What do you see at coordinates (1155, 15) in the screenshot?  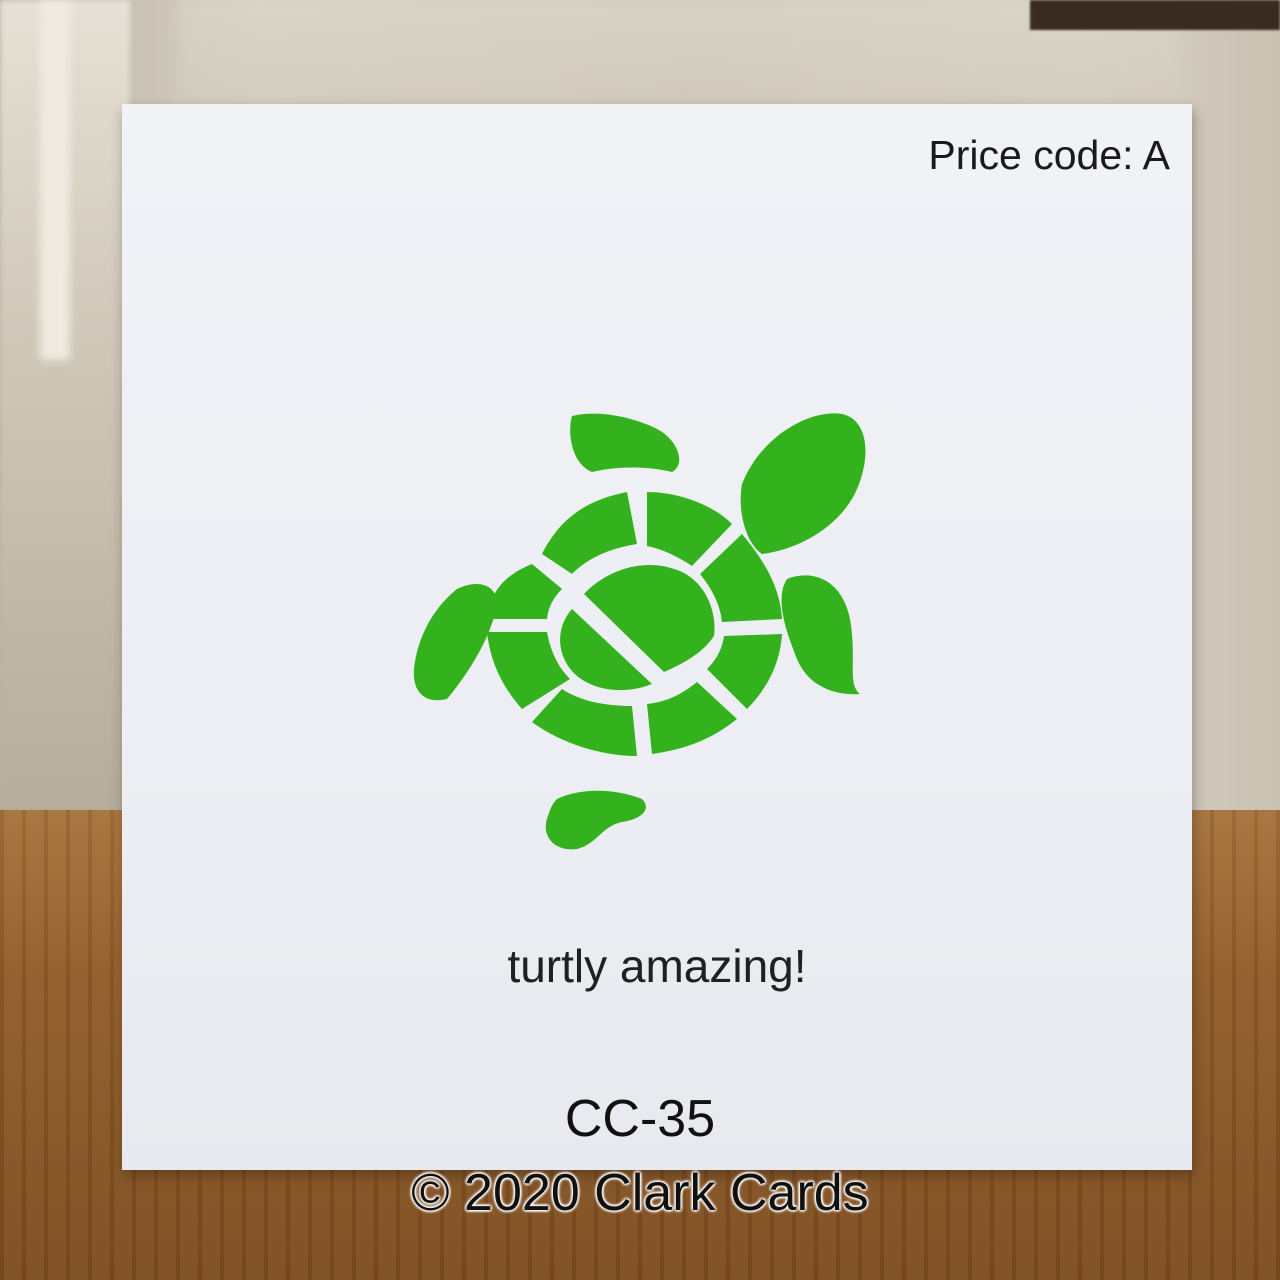 I see `background-picture-frame` at bounding box center [1155, 15].